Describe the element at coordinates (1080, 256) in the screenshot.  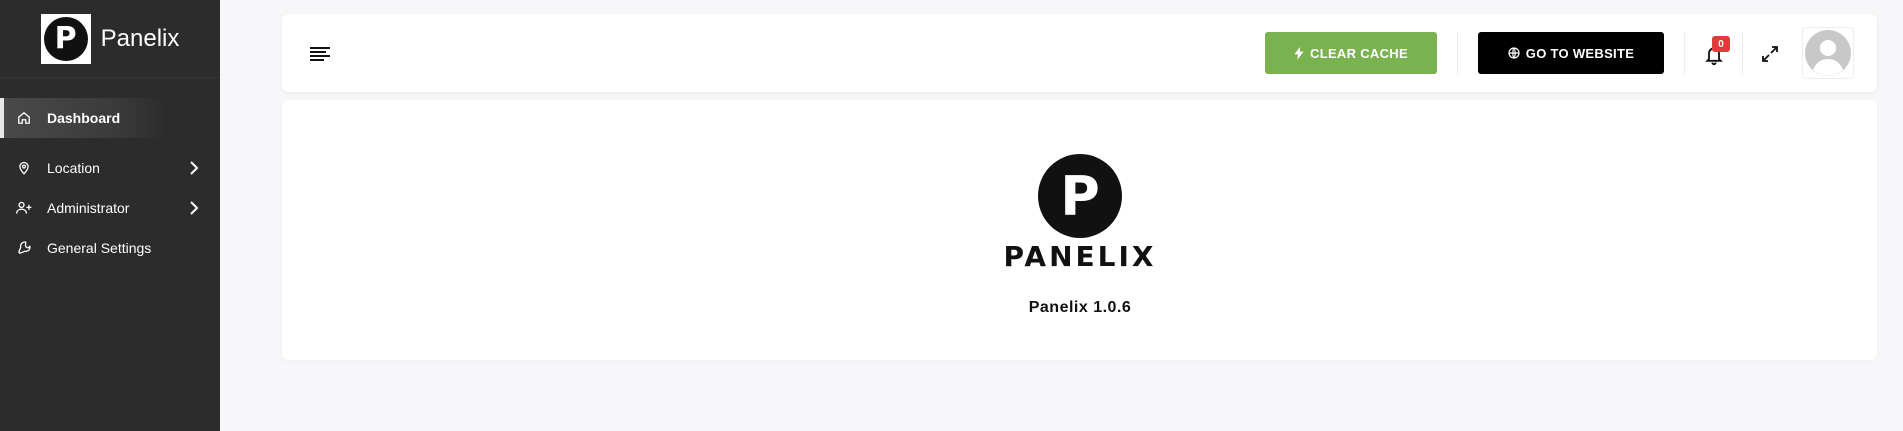
I see `logo-wordmark: PANELIX` at that location.